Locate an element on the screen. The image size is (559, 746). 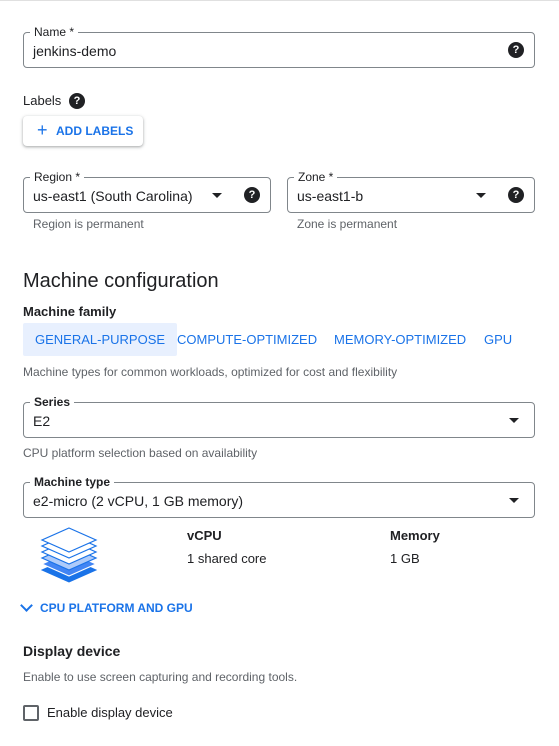
memory-value: 1 GB is located at coordinates (405, 558).